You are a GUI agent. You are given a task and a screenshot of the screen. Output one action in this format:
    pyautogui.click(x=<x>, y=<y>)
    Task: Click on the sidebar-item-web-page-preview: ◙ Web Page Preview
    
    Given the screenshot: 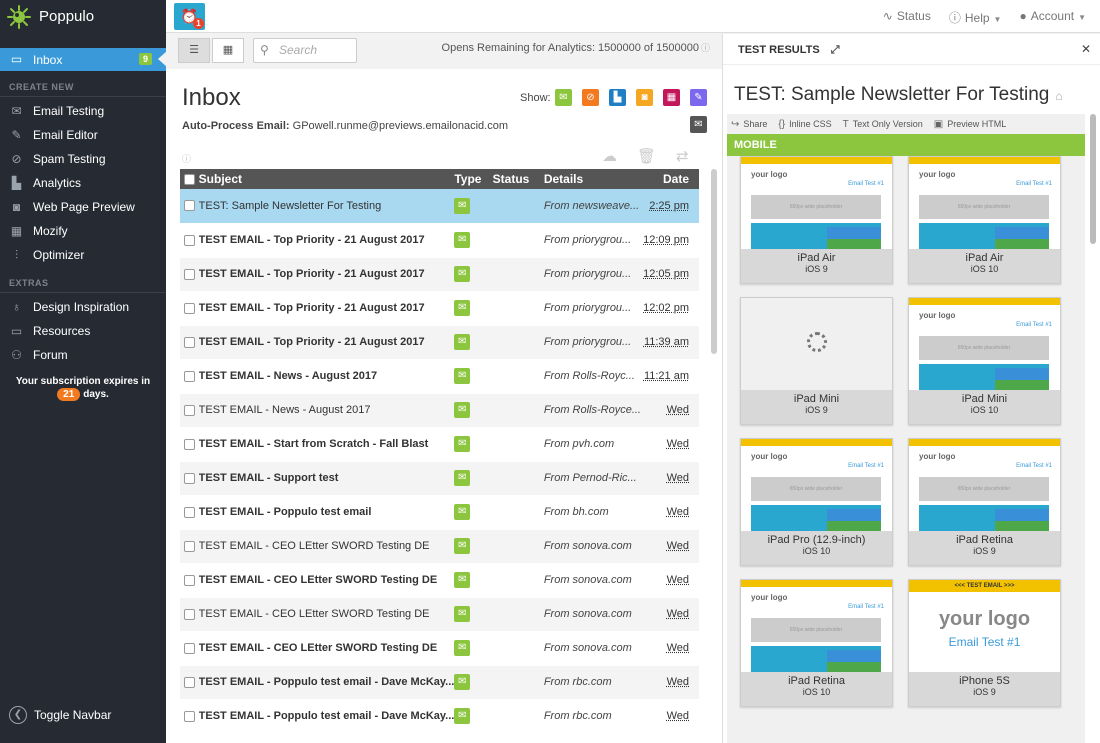 What is the action you would take?
    pyautogui.click(x=83, y=207)
    